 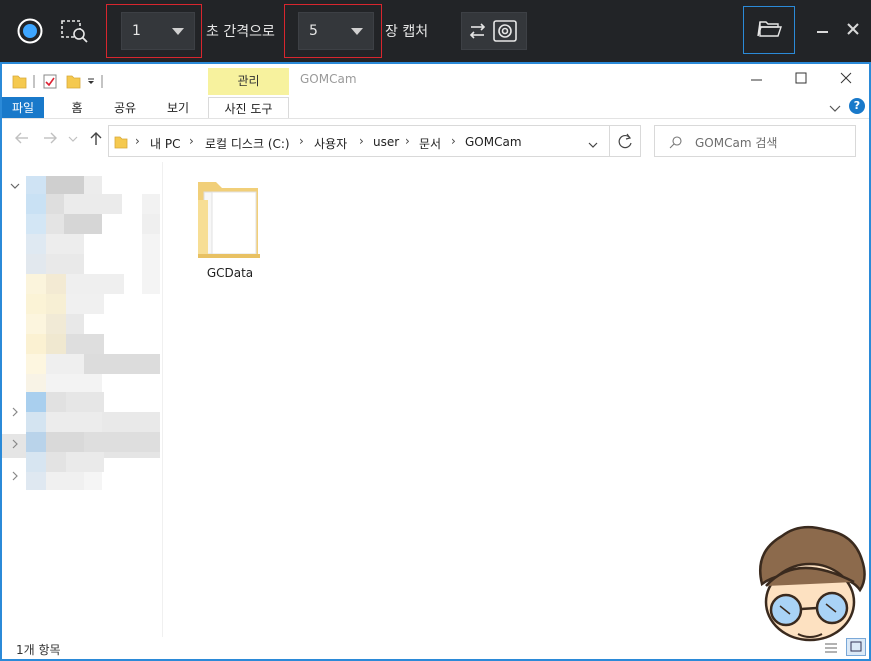 I want to click on folder-item: GCData, so click(x=230, y=229).